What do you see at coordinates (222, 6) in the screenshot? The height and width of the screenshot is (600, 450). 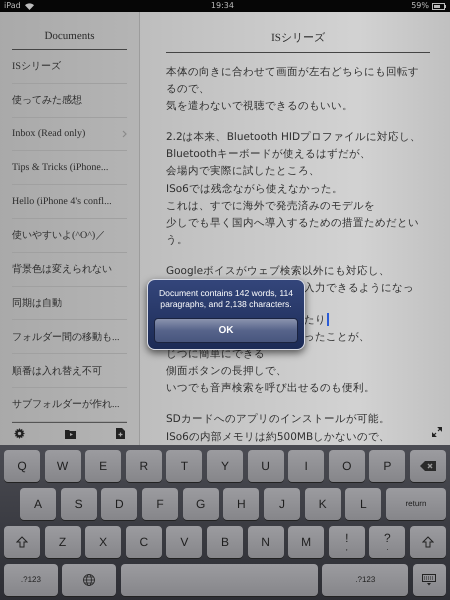 I see `clock-time: 19:34` at bounding box center [222, 6].